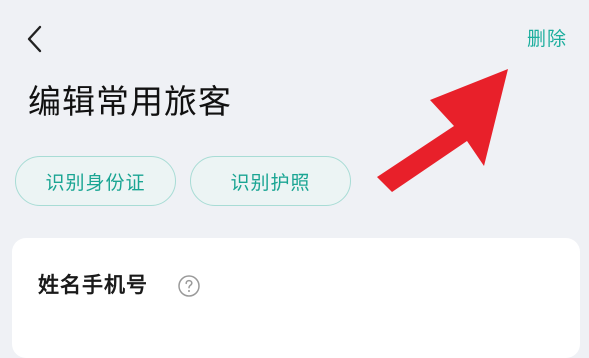 This screenshot has width=589, height=358. I want to click on back-button, so click(36, 39).